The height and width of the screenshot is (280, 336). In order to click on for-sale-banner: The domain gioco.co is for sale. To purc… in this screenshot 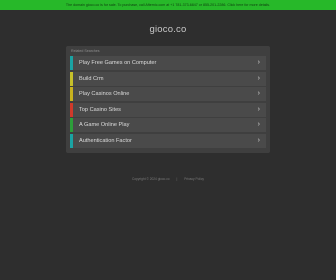, I will do `click(168, 5)`.